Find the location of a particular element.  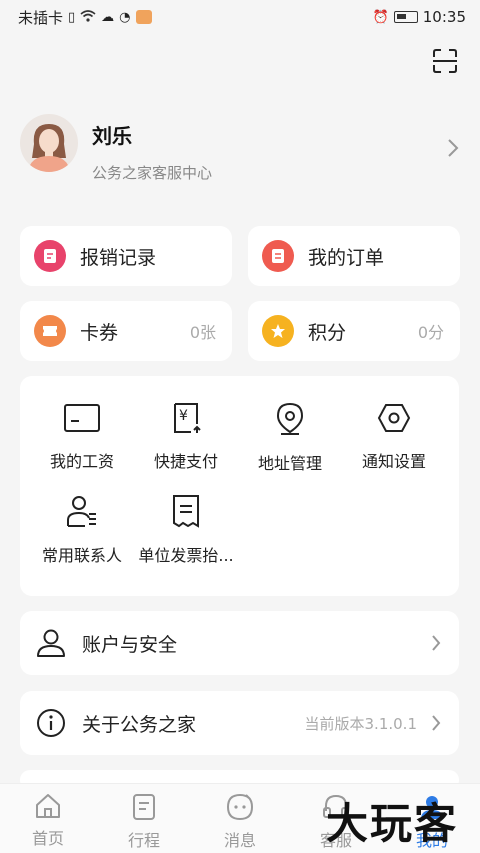

status-right: ⏰ 10:35 is located at coordinates (419, 17).